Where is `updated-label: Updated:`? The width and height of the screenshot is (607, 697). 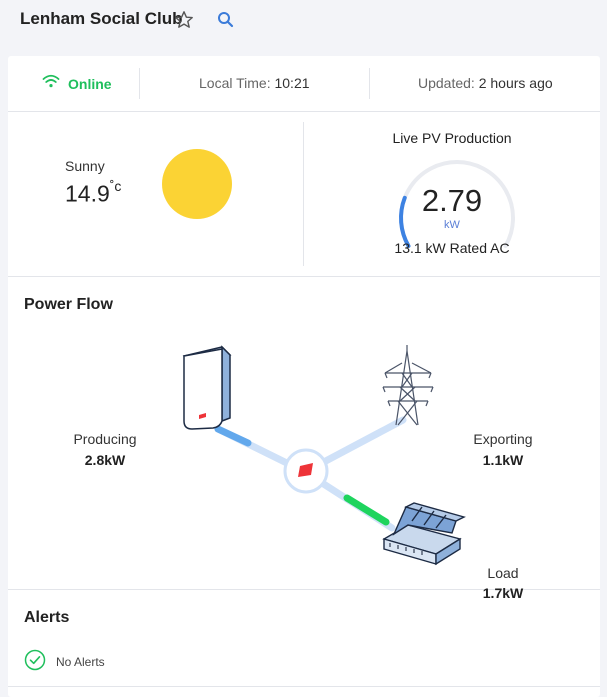
updated-label: Updated: is located at coordinates (446, 83).